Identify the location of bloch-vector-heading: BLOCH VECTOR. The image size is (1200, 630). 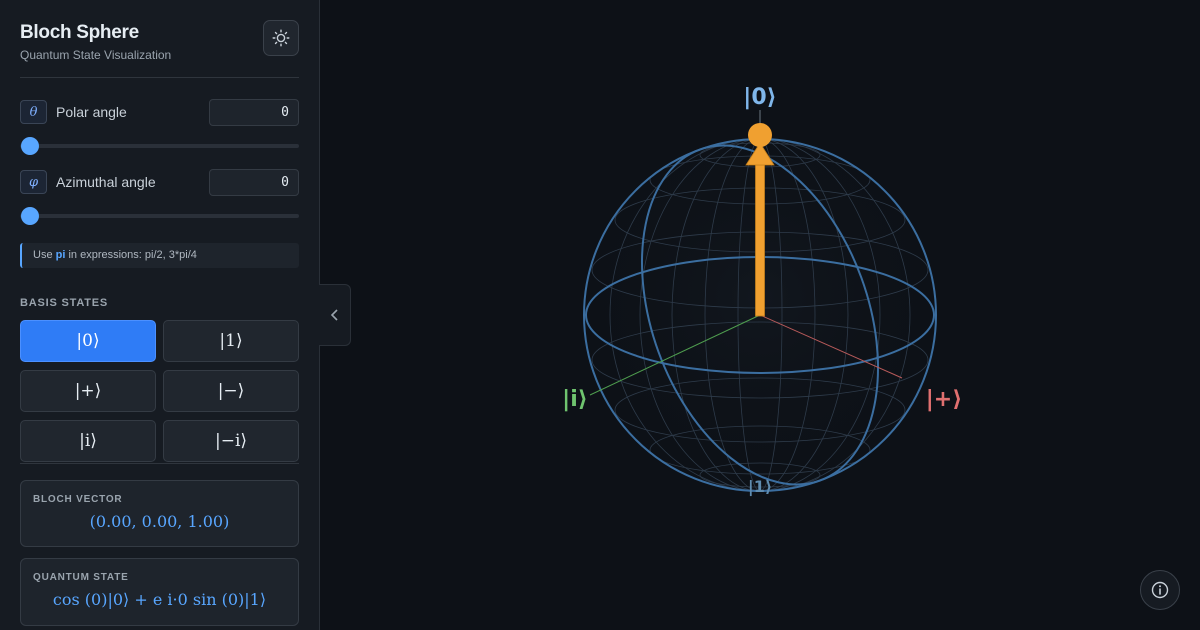
(78, 499).